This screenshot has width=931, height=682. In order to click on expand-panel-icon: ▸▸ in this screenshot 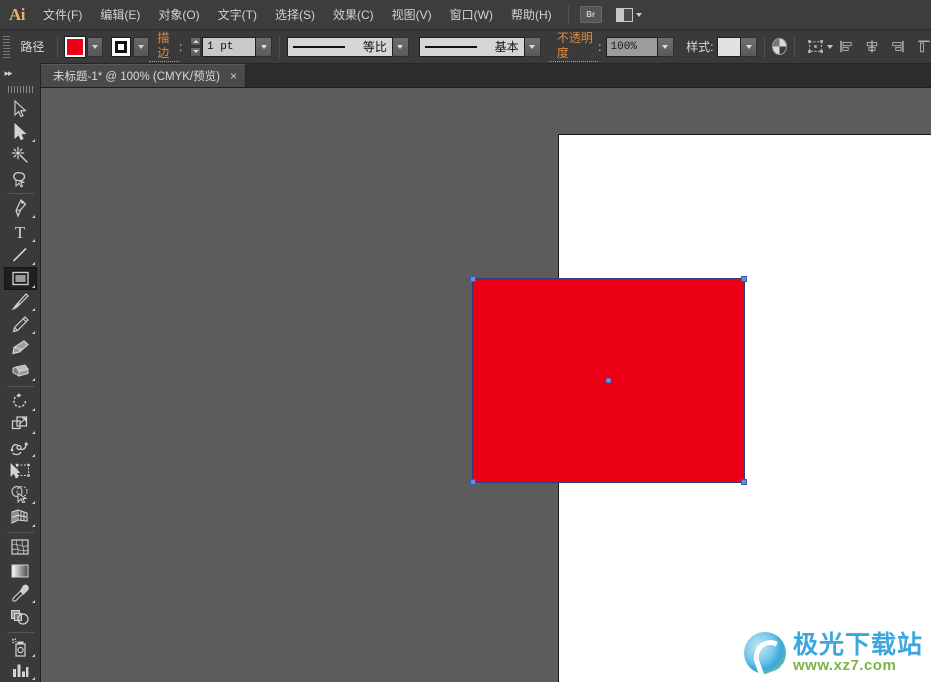, I will do `click(9, 73)`.